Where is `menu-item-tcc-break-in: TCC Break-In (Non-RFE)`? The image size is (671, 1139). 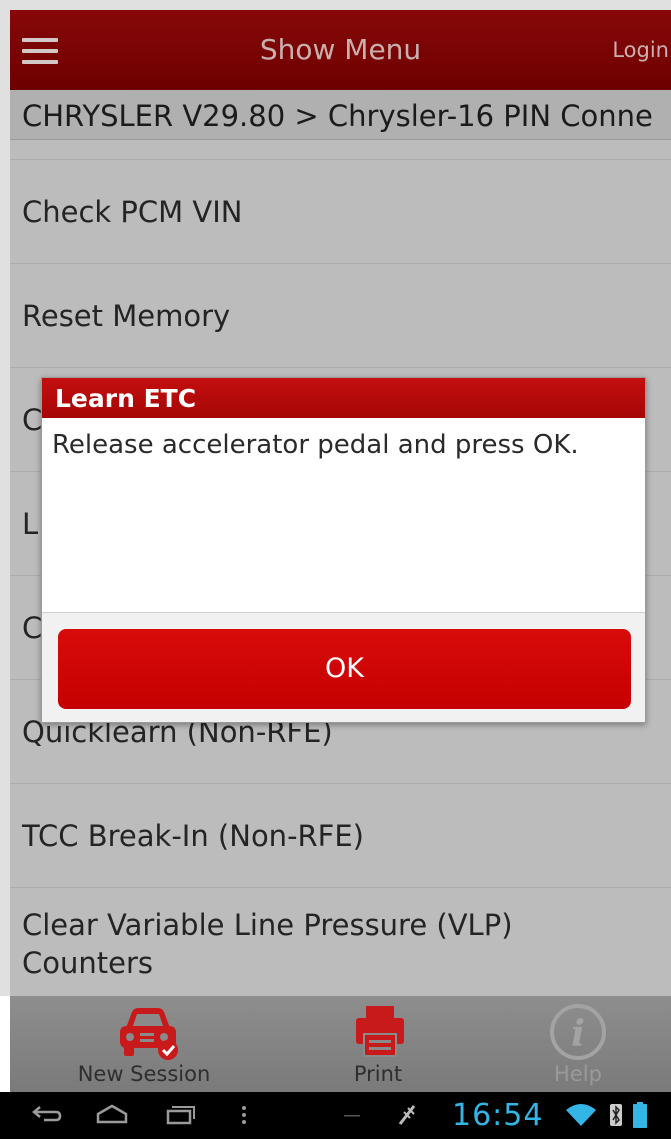 menu-item-tcc-break-in: TCC Break-In (Non-RFE) is located at coordinates (340, 836).